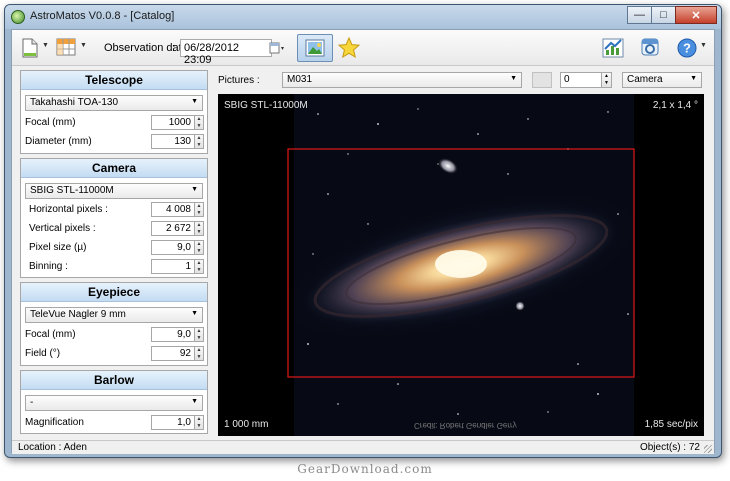 The image size is (730, 481). What do you see at coordinates (173, 334) in the screenshot?
I see `eyepiece-focal-input: 9,0` at bounding box center [173, 334].